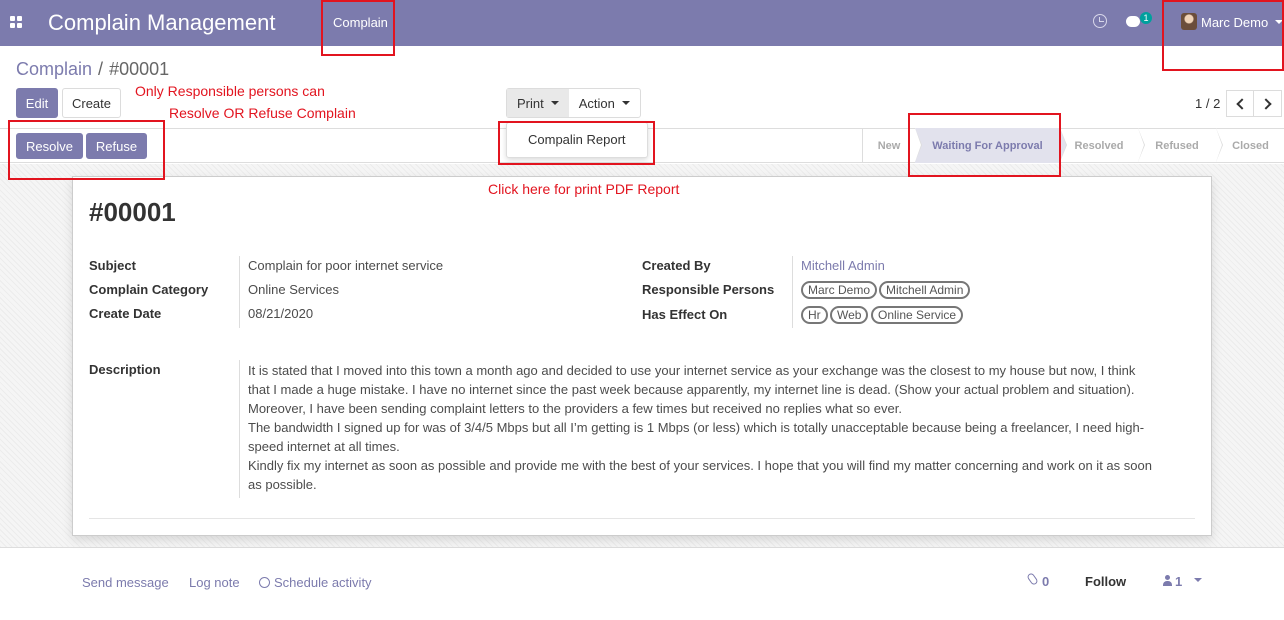 The width and height of the screenshot is (1284, 620). Describe the element at coordinates (37, 103) in the screenshot. I see `edit-button: Edit` at that location.